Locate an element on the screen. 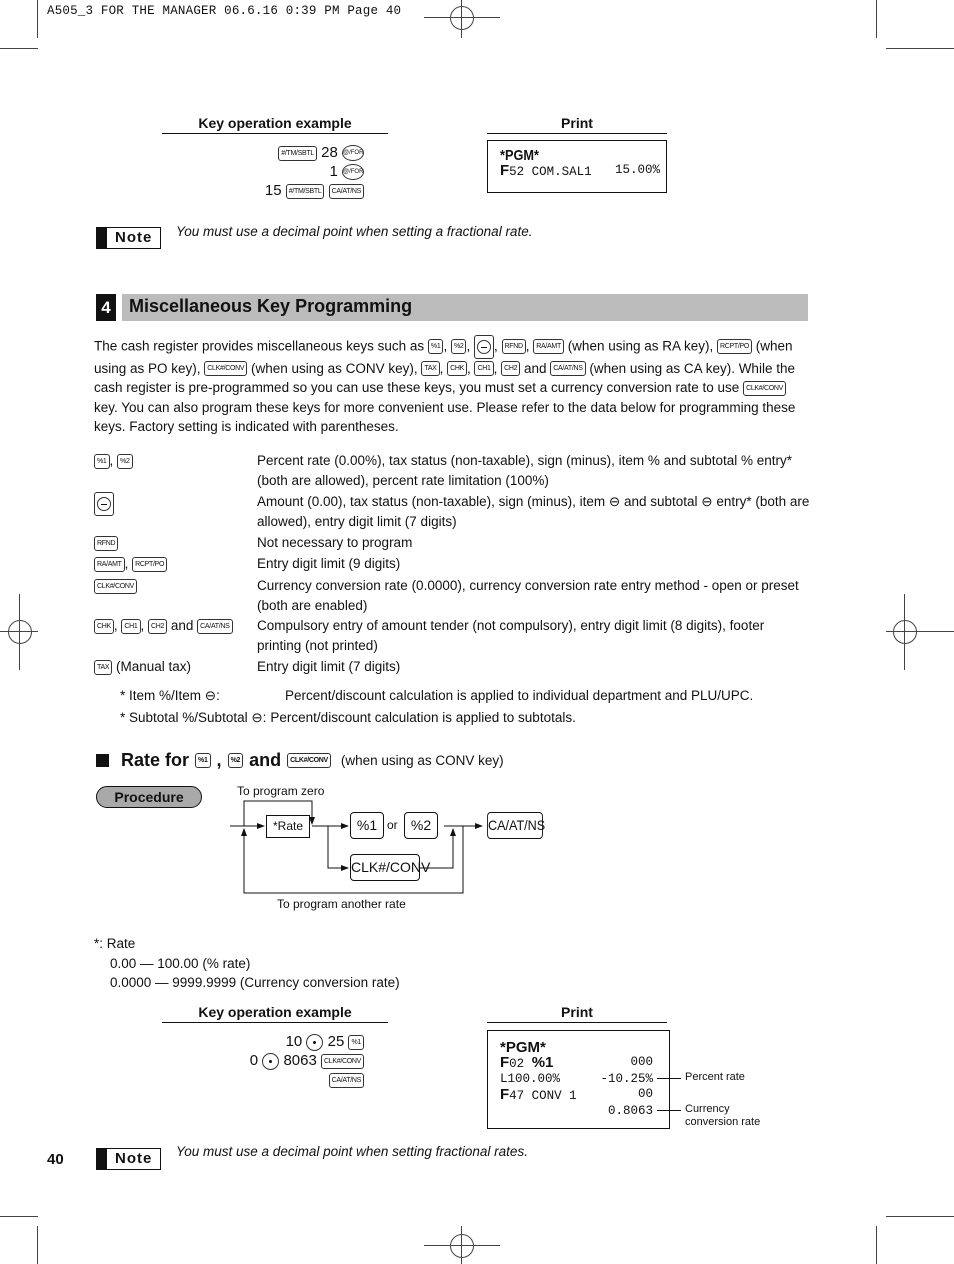 The width and height of the screenshot is (954, 1264). definition-keys is located at coordinates (175, 511).